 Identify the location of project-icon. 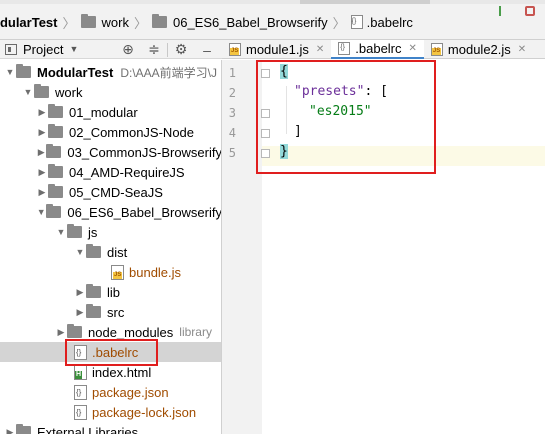
(11, 49).